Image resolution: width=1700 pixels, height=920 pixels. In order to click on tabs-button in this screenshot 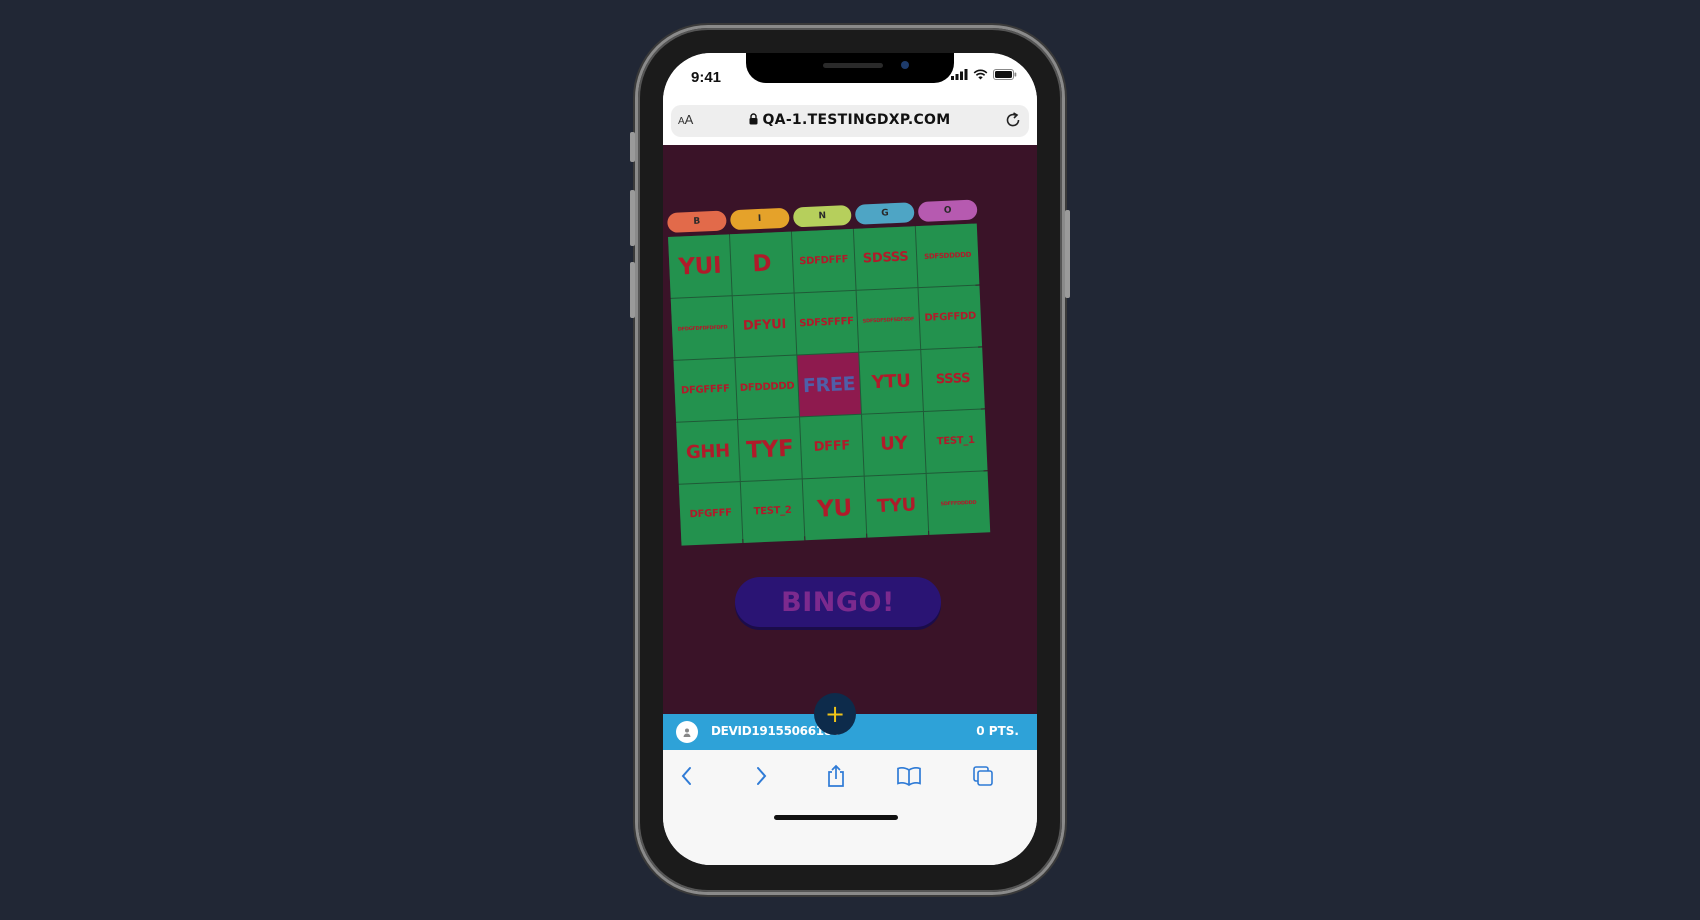, I will do `click(983, 776)`.